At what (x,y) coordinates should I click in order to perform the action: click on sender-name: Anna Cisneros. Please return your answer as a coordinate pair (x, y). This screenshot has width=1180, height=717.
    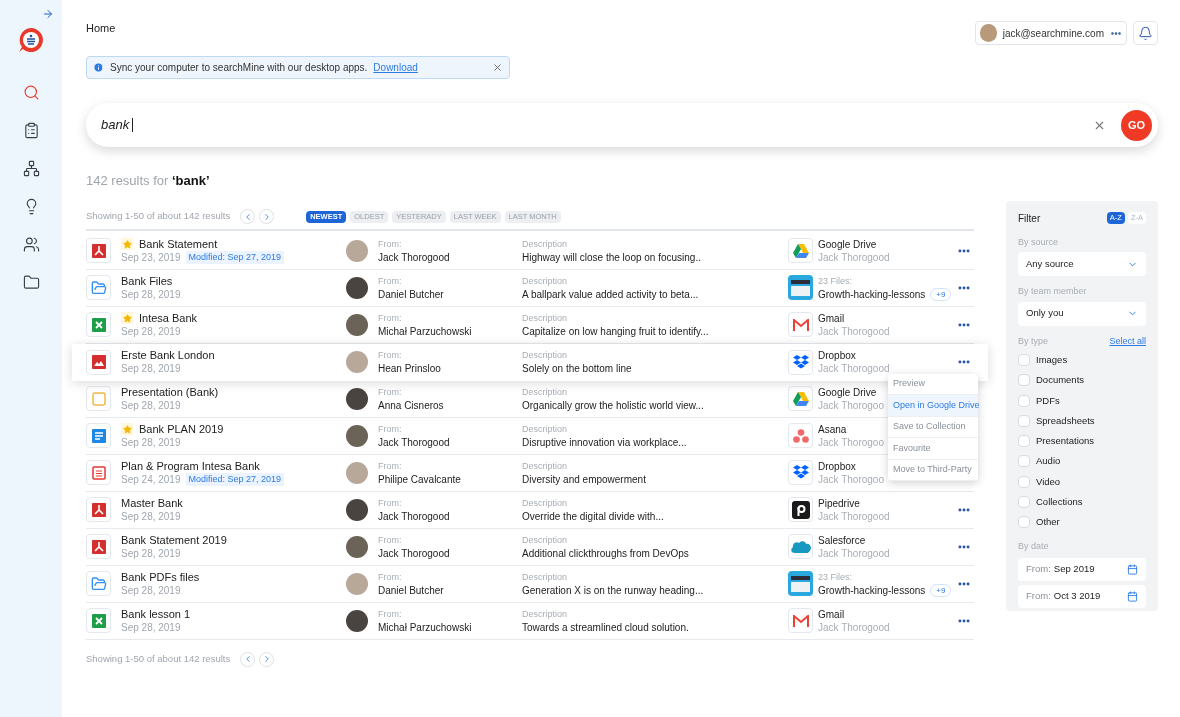
    Looking at the image, I should click on (411, 405).